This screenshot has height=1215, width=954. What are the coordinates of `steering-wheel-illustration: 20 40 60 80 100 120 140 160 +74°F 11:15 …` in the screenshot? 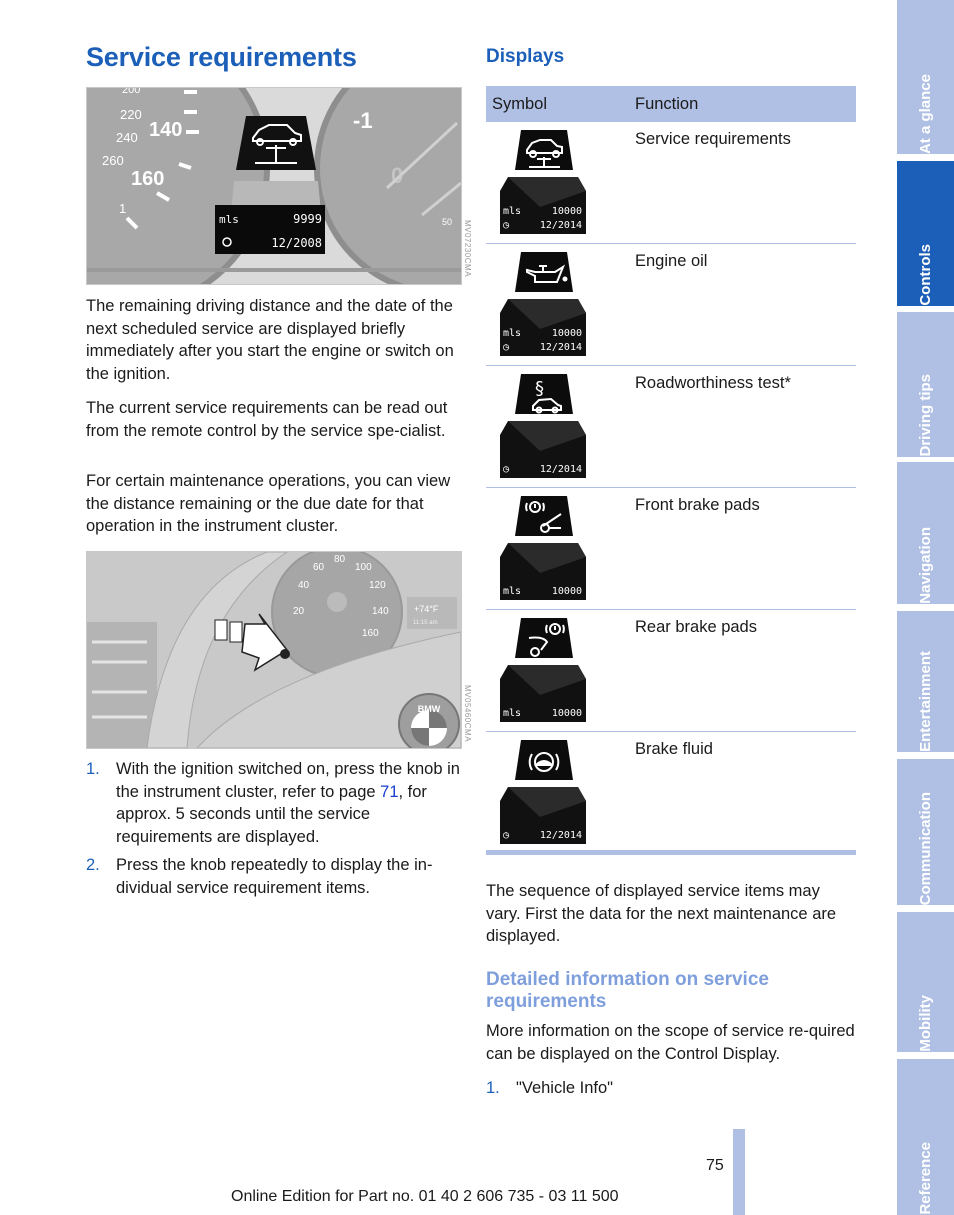 It's located at (274, 650).